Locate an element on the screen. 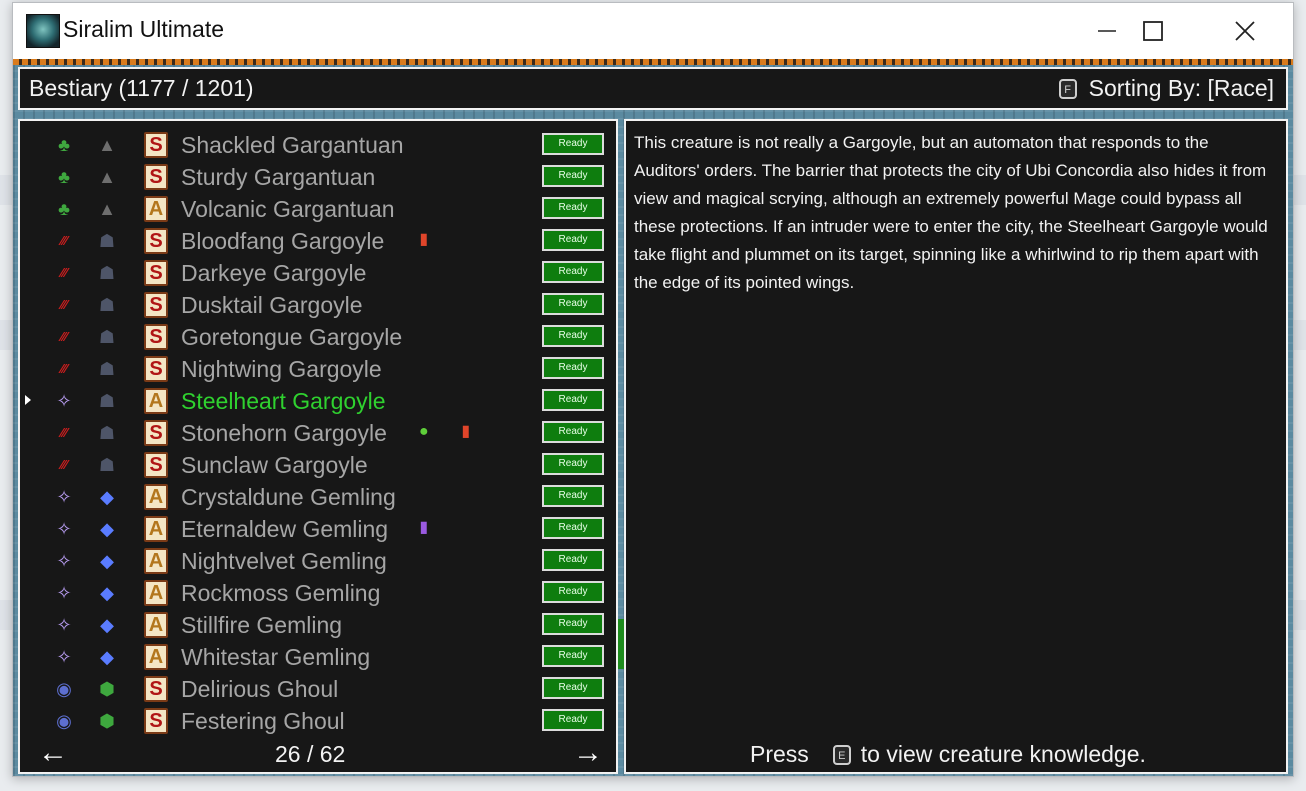  creature-name: Volcanic Gargantuan is located at coordinates (288, 209).